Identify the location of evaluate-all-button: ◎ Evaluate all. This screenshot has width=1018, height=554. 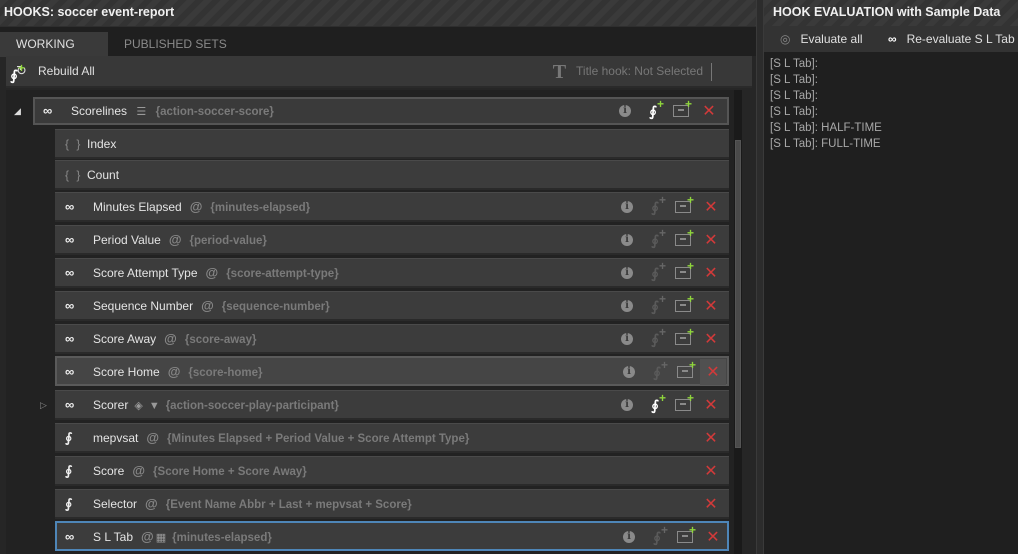
(821, 39).